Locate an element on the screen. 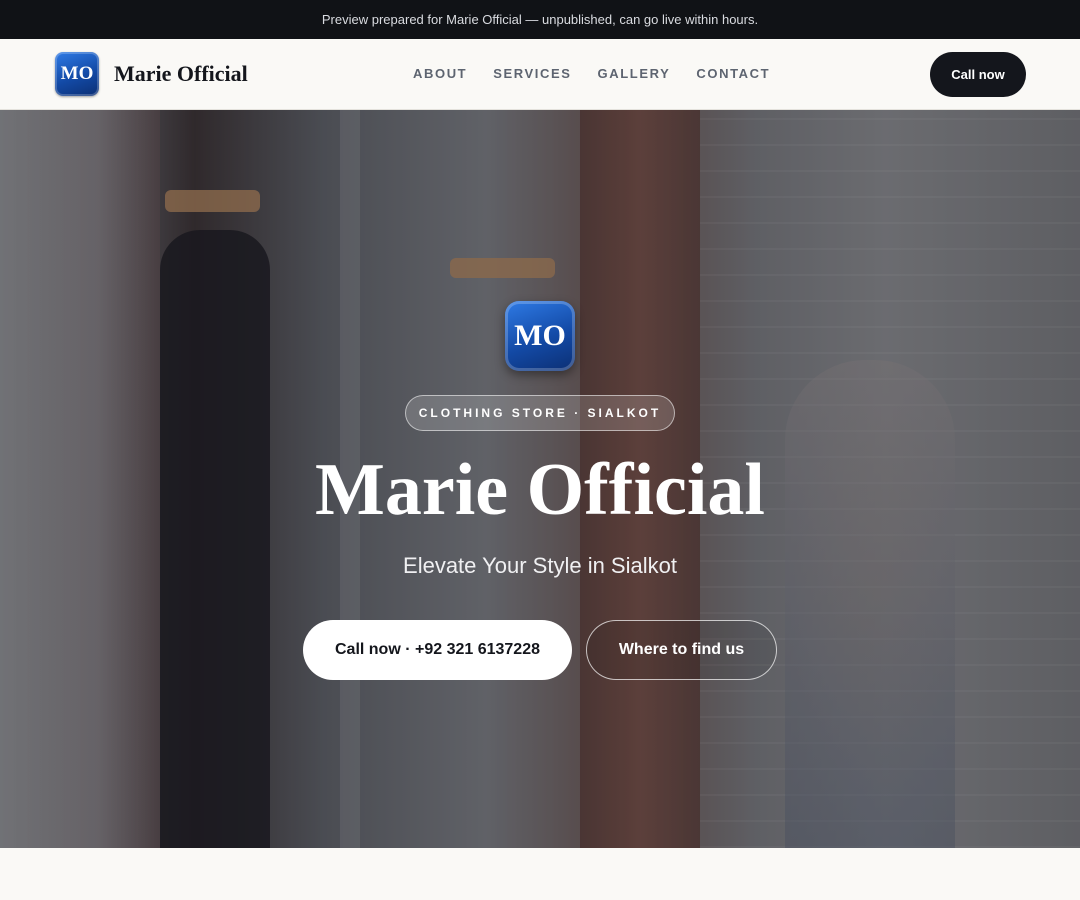  nav-services: SERVICES is located at coordinates (532, 73).